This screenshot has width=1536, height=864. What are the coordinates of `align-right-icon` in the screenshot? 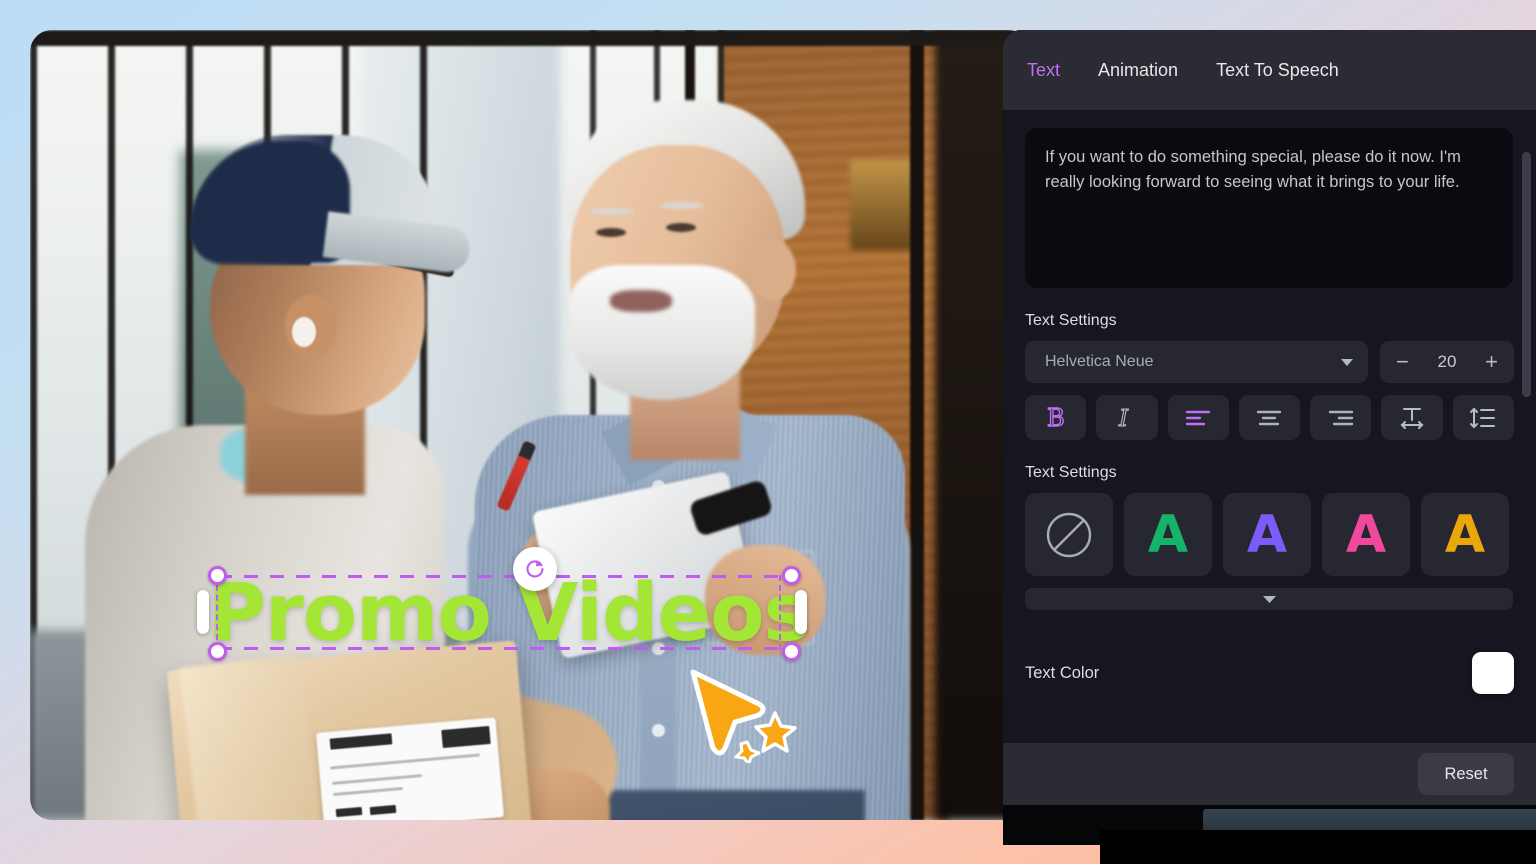 It's located at (1340, 417).